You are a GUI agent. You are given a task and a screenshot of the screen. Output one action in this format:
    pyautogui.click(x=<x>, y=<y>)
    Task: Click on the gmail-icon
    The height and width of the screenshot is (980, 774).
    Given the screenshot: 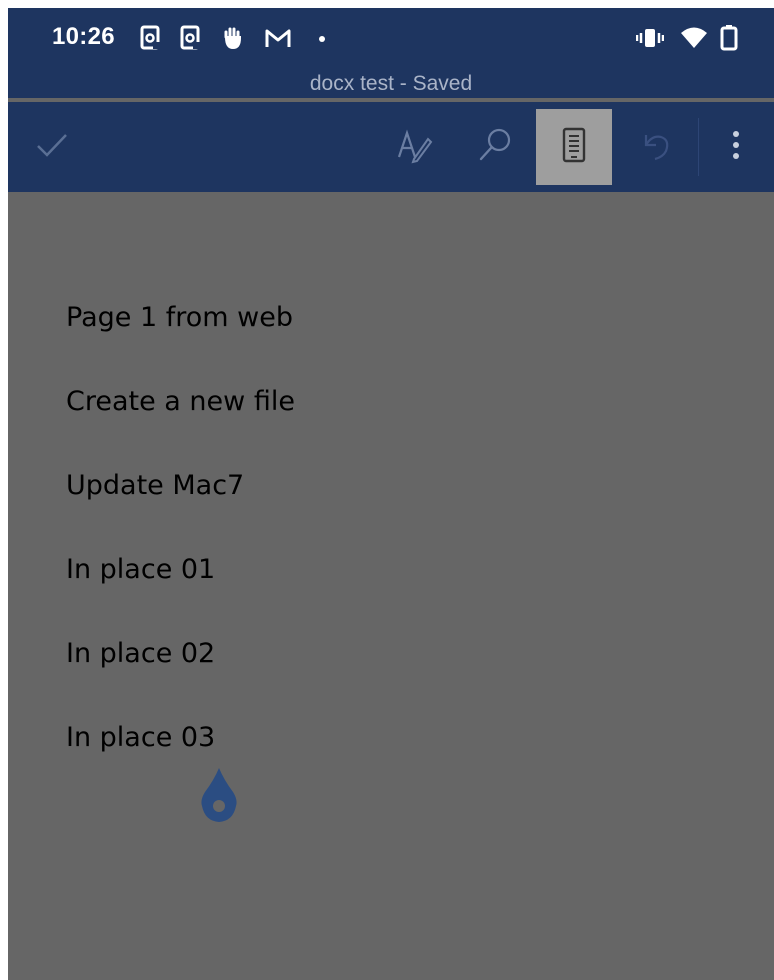 What is the action you would take?
    pyautogui.click(x=278, y=40)
    